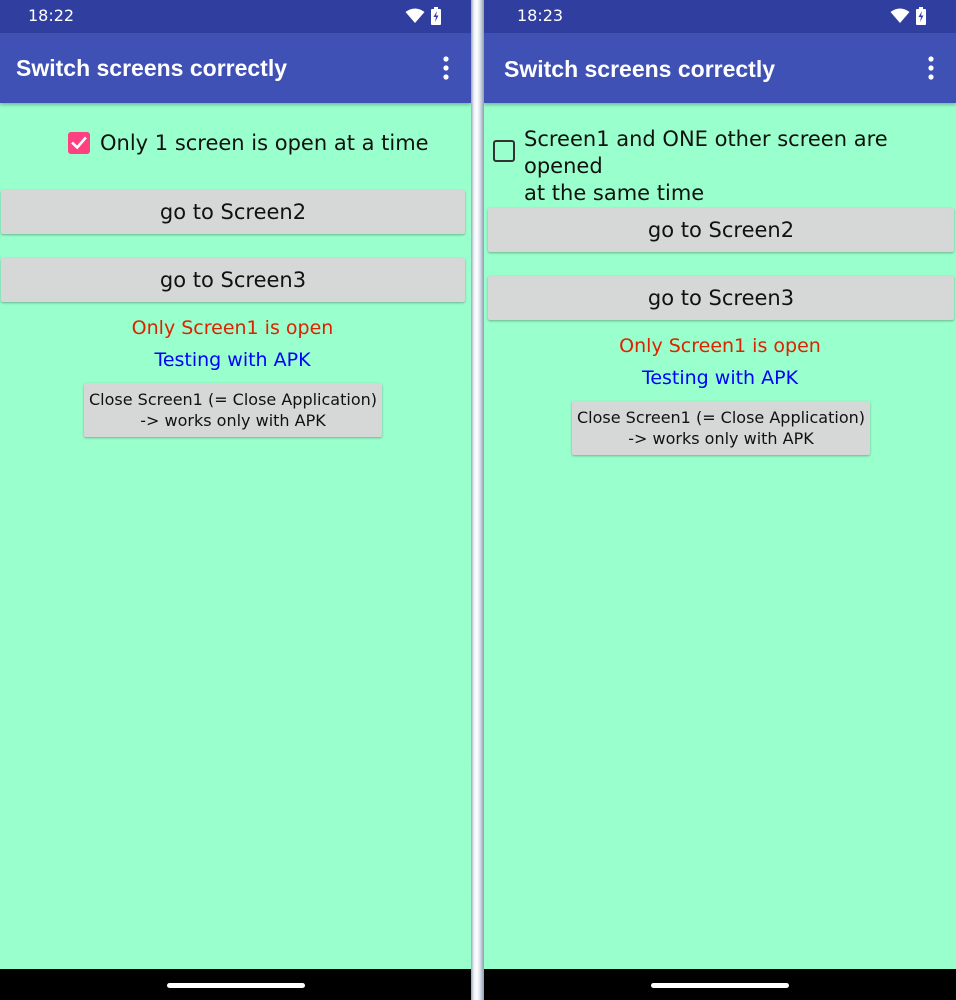  Describe the element at coordinates (504, 151) in the screenshot. I see `multi-screen-checkbox` at that location.